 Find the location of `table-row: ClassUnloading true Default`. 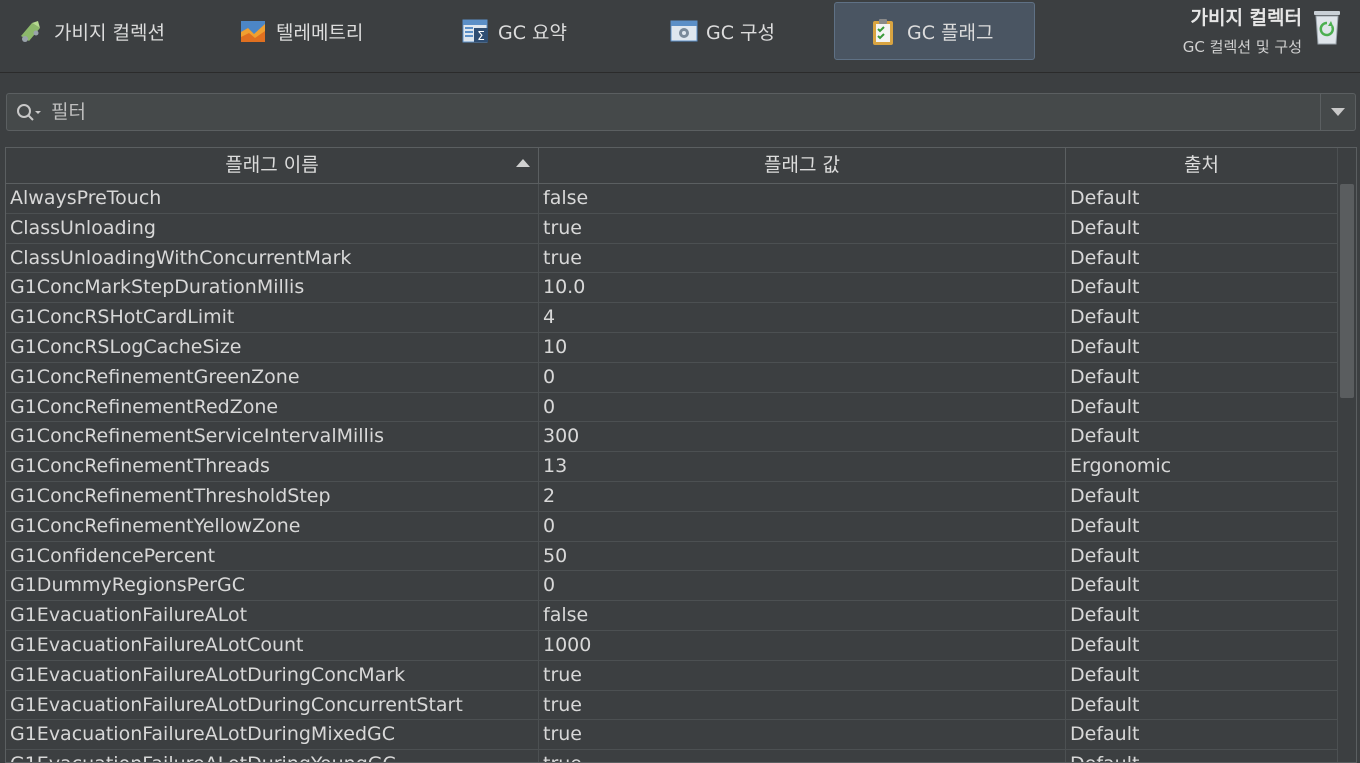

table-row: ClassUnloading true Default is located at coordinates (672, 228).